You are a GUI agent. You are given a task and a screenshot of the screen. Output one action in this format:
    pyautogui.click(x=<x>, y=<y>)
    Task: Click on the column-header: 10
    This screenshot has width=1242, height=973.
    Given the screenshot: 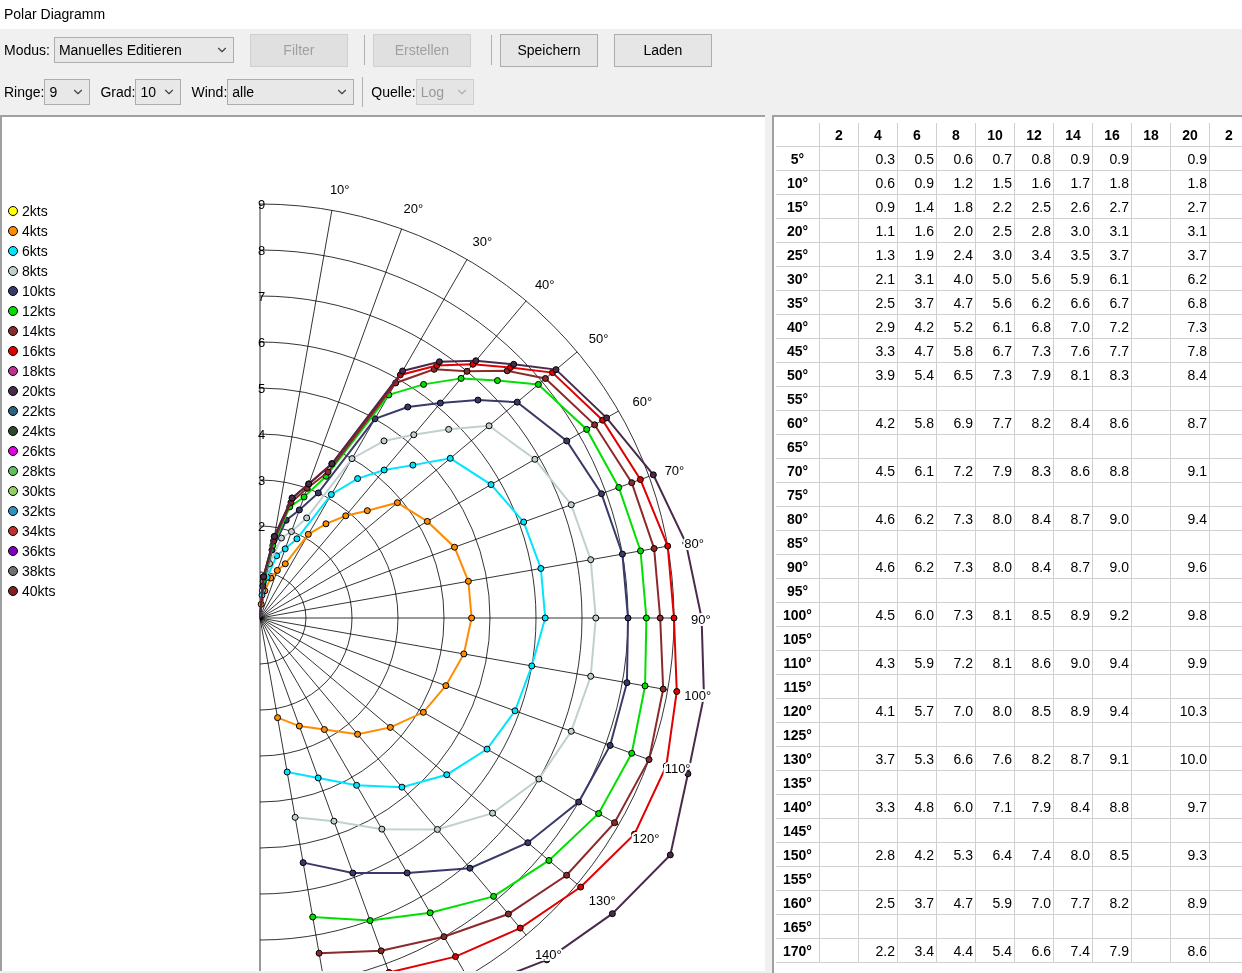 What is the action you would take?
    pyautogui.click(x=995, y=135)
    